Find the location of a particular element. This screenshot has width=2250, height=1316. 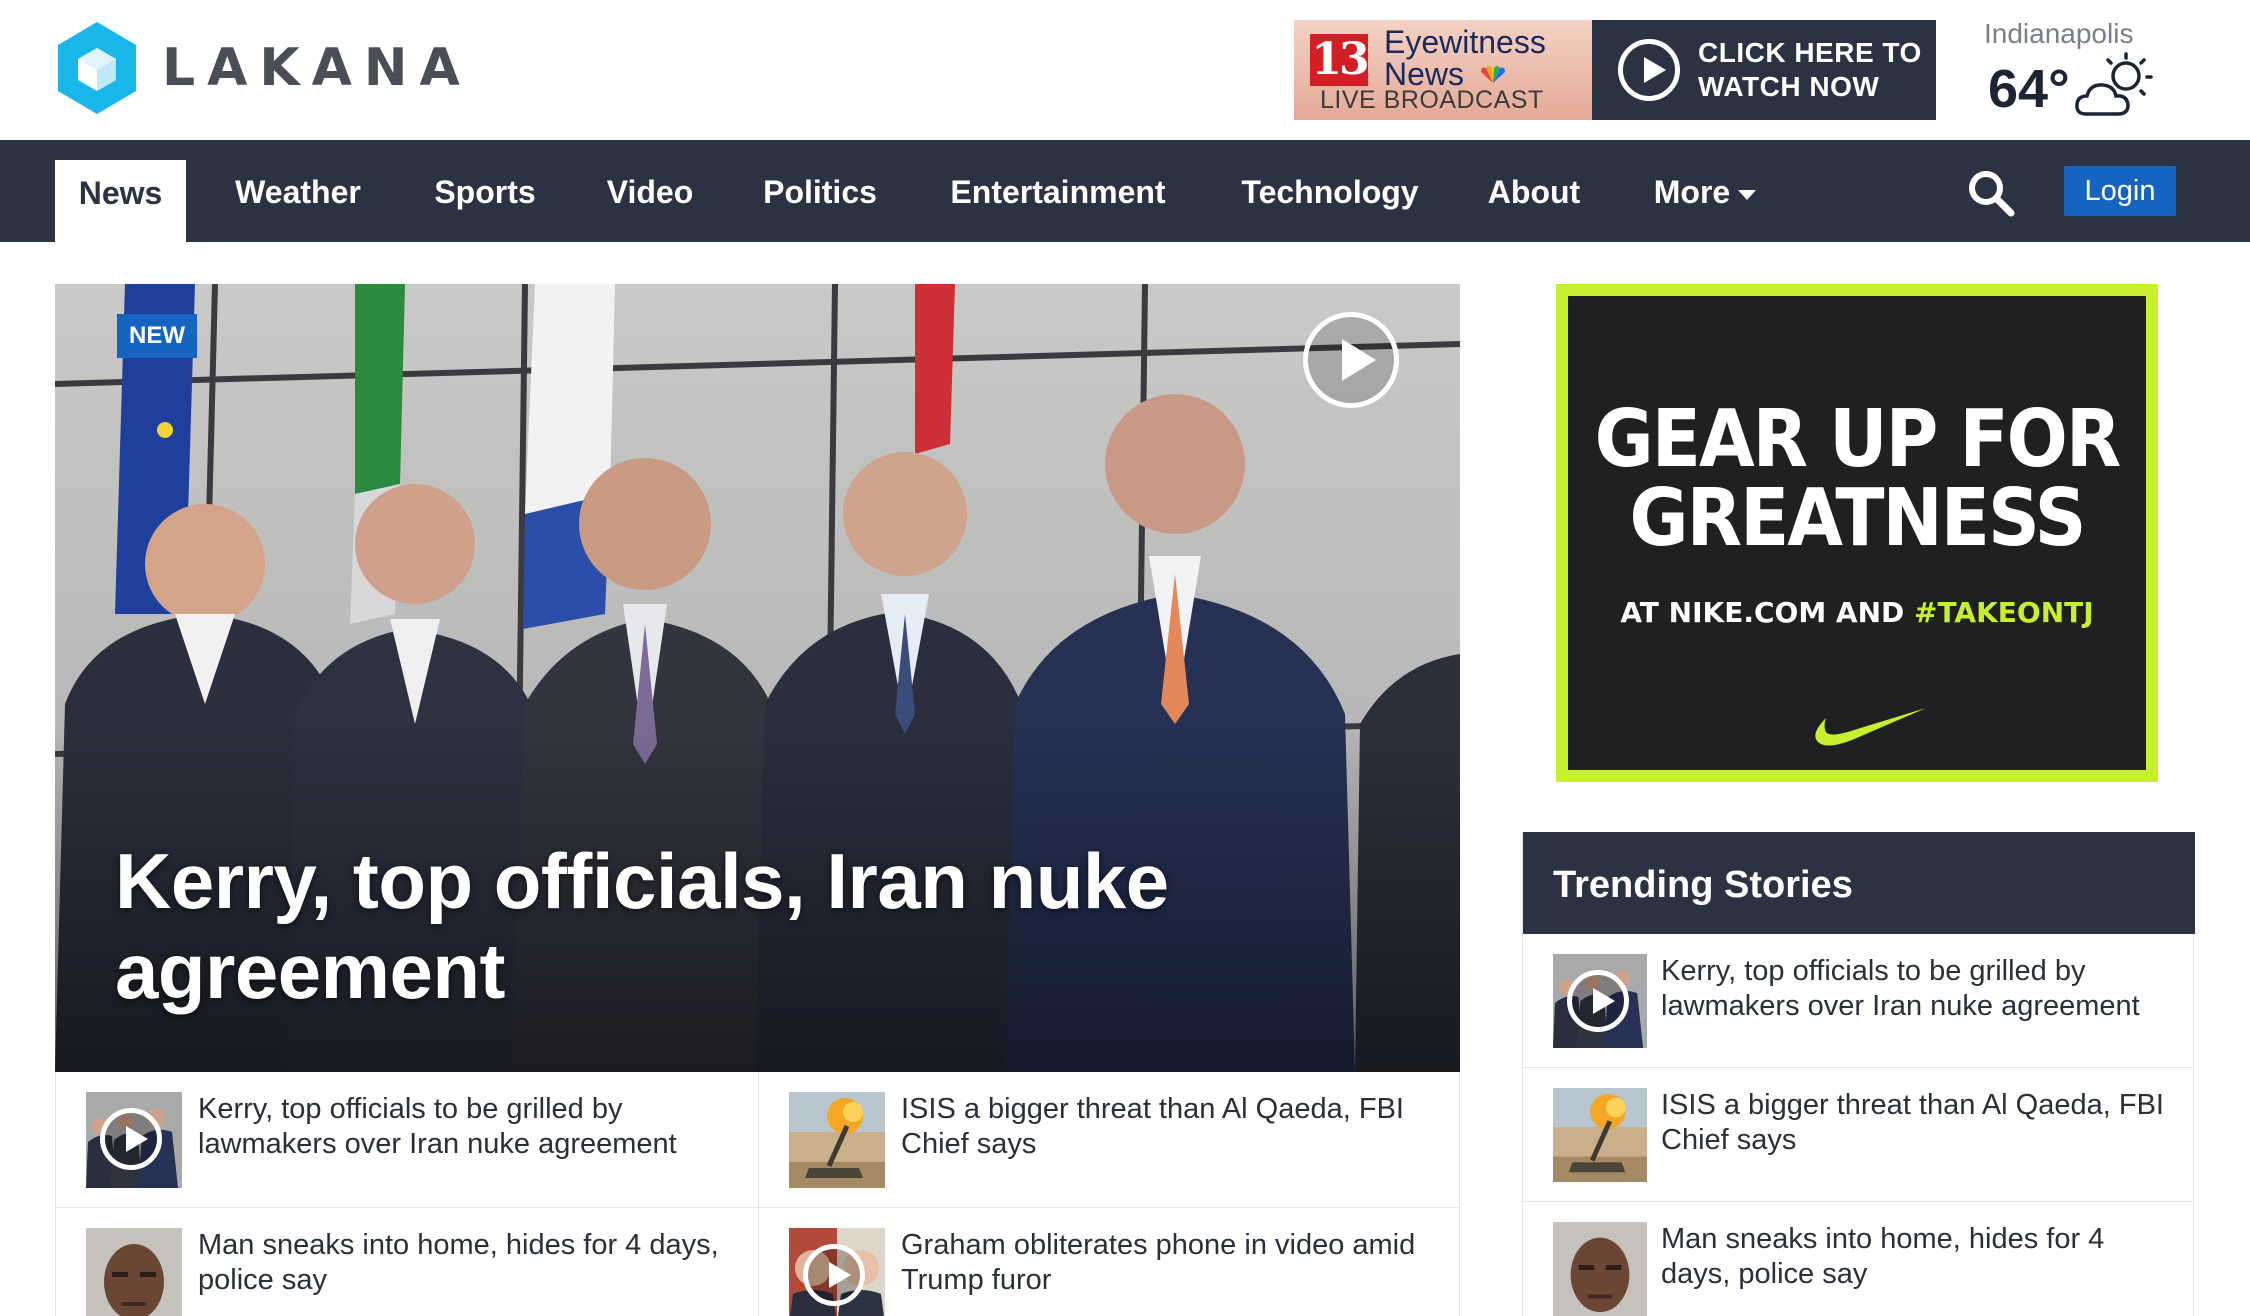

trending-title: Trending Stories is located at coordinates (1859, 883).